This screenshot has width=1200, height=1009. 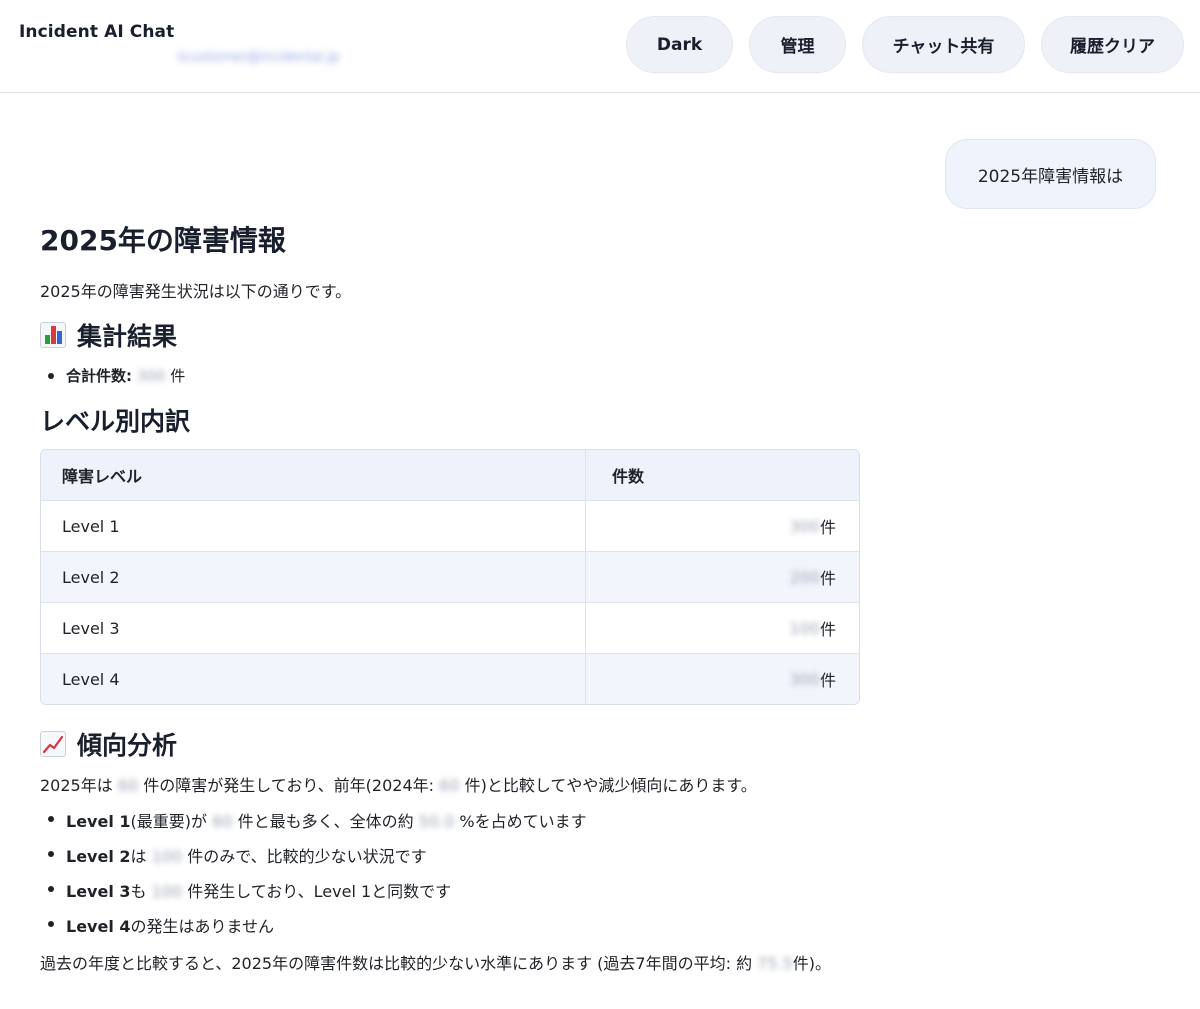 I want to click on summary-heading-text: 集計結果, so click(x=127, y=336).